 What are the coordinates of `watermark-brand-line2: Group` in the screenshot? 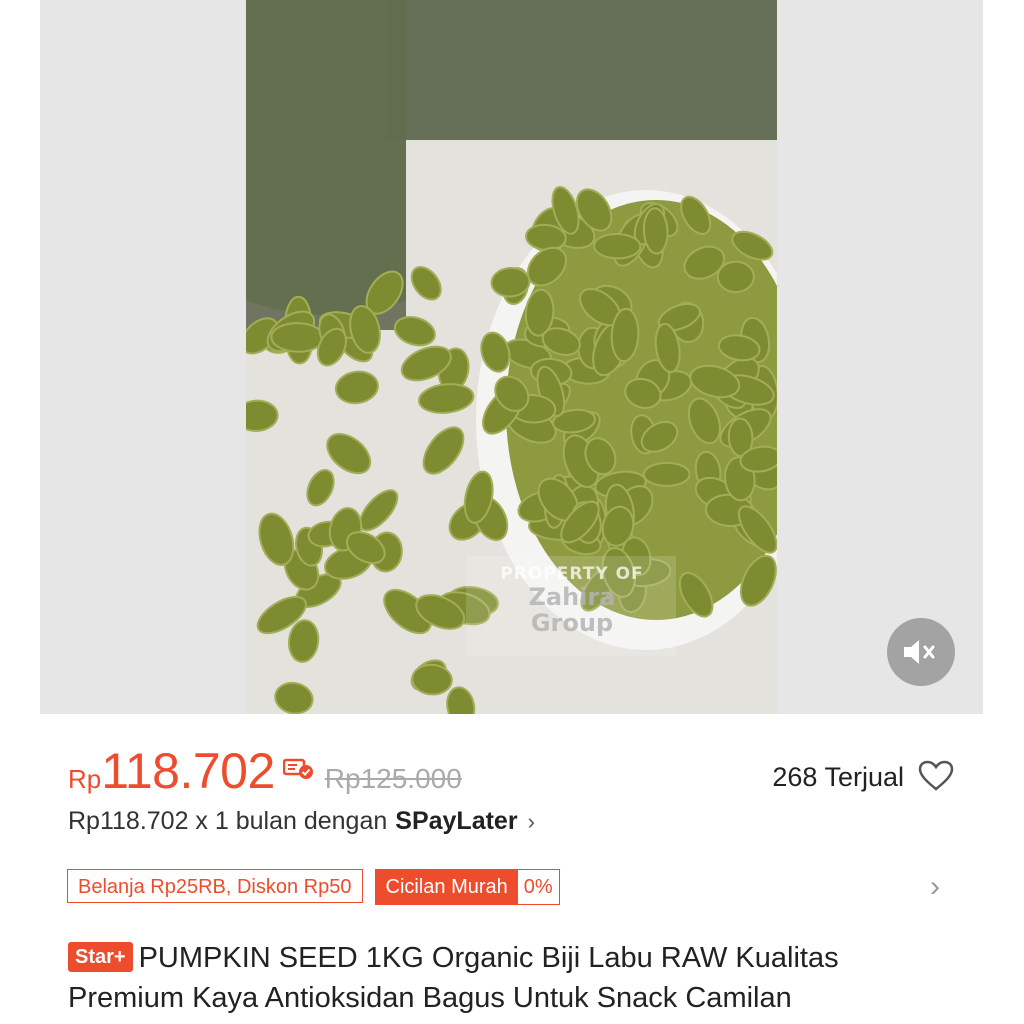 It's located at (572, 623).